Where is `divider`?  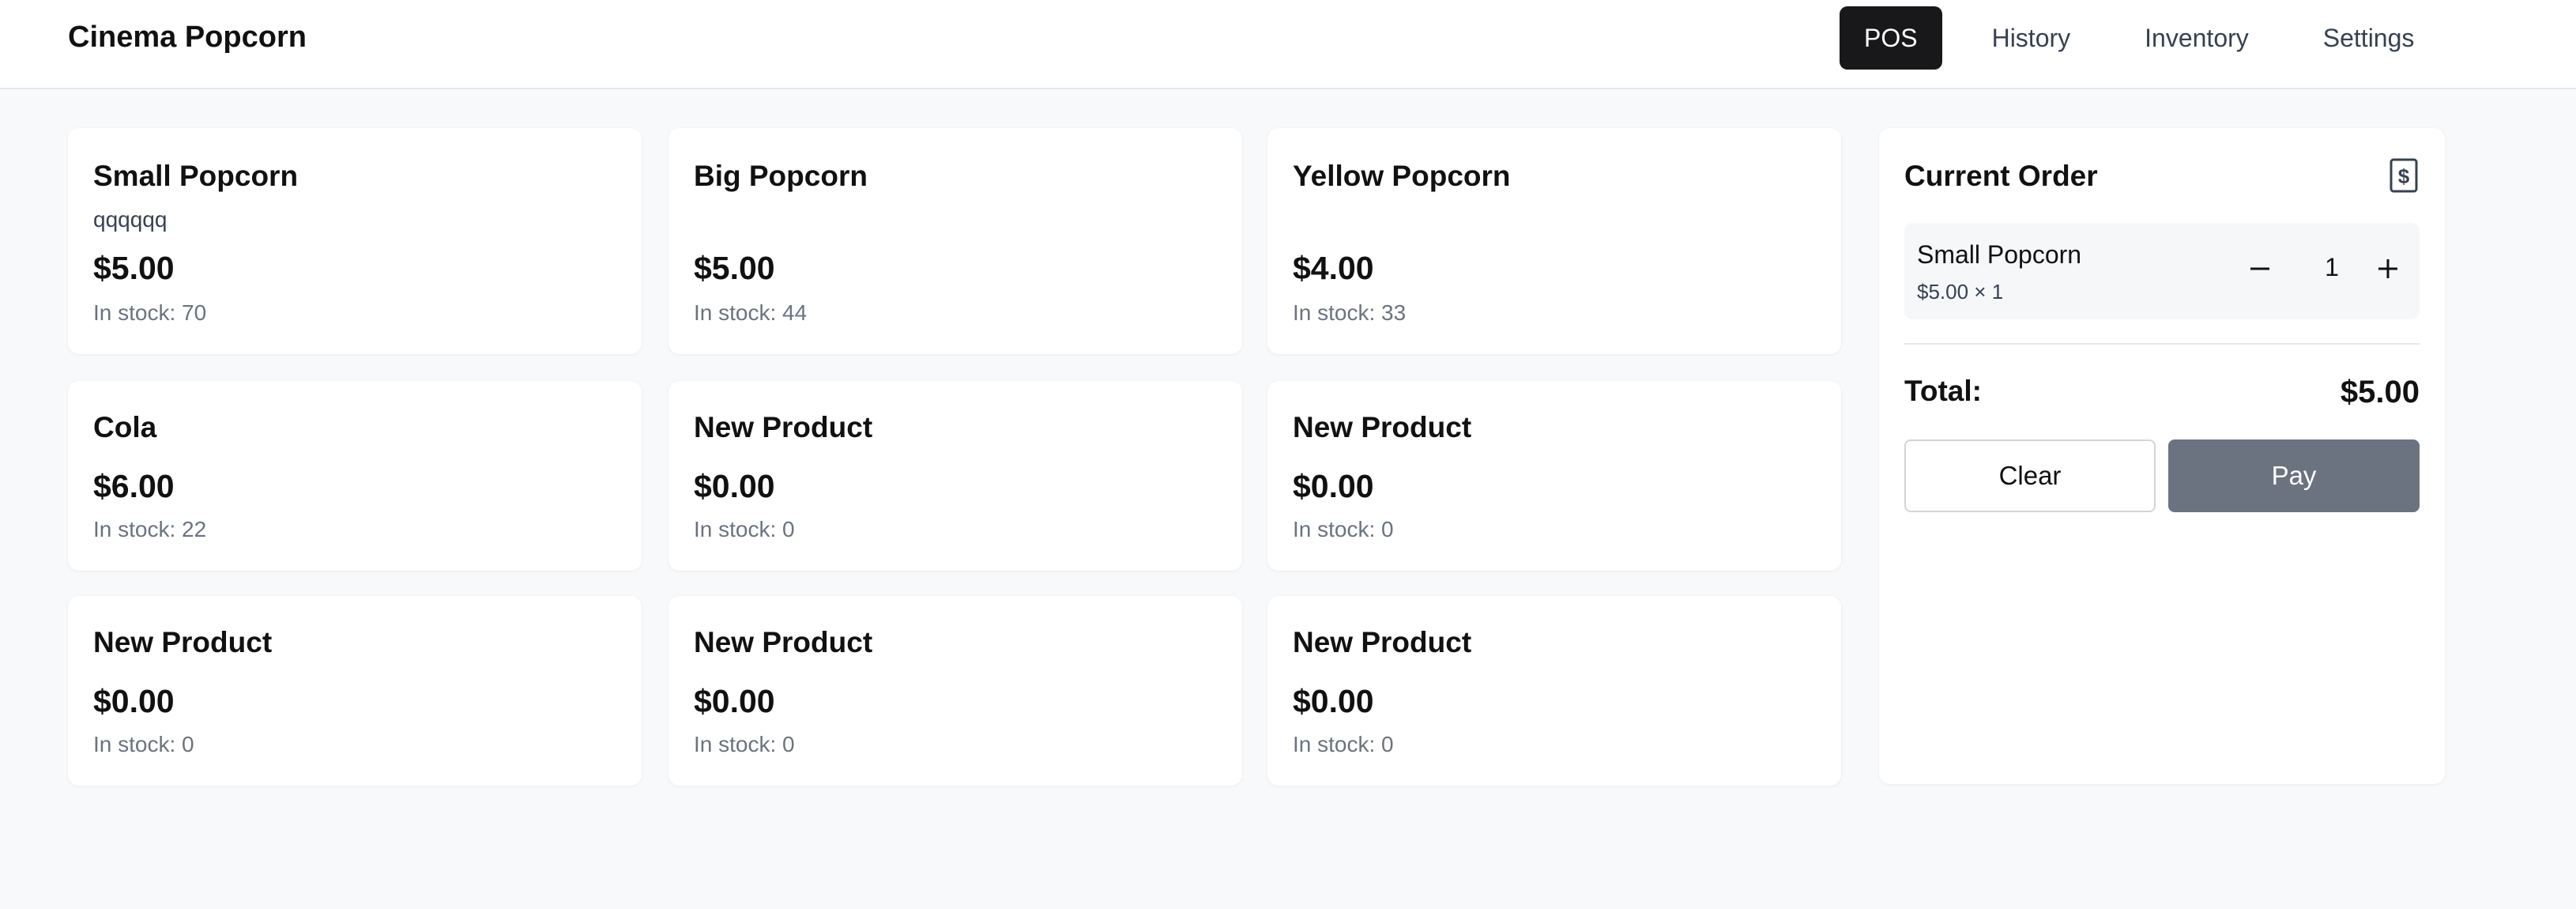 divider is located at coordinates (2162, 344).